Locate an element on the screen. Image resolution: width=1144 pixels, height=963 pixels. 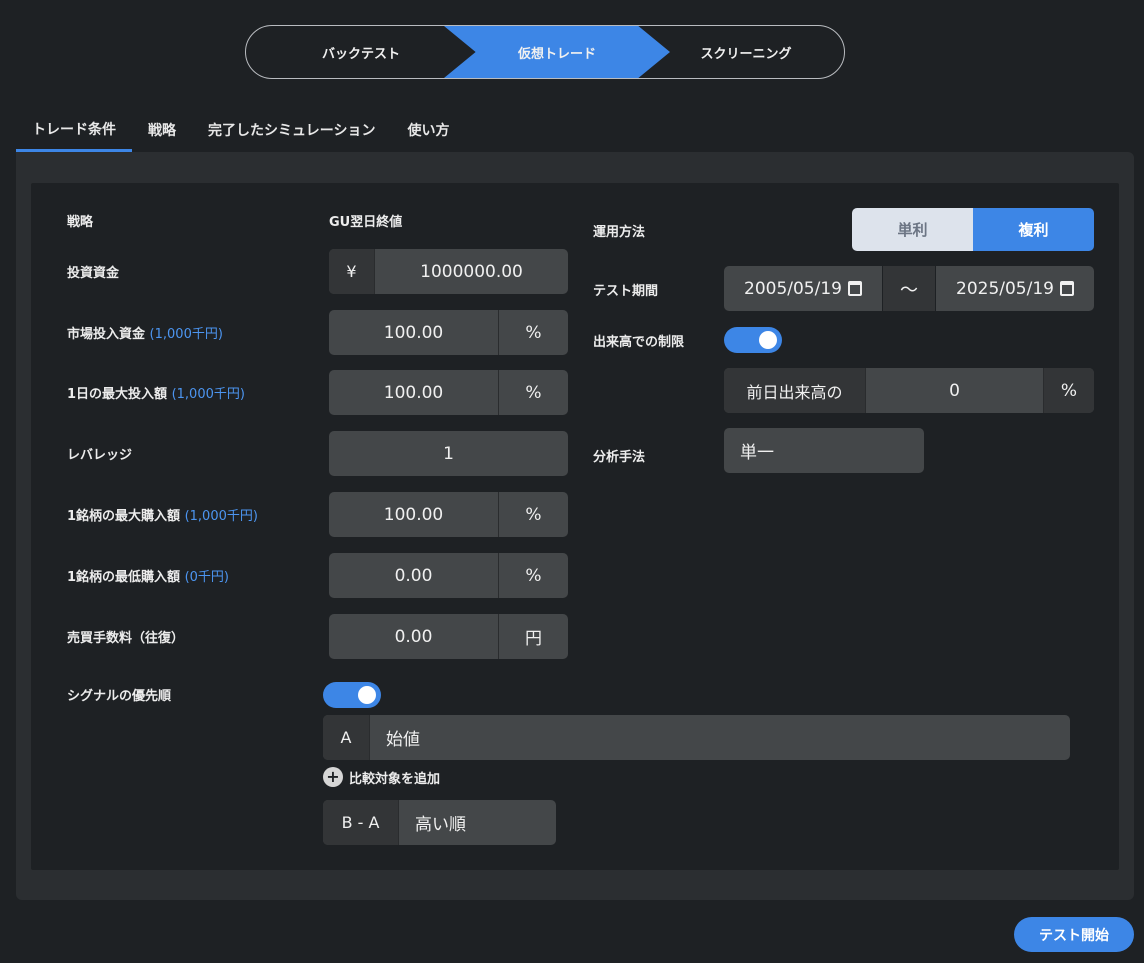
fee-field: 0.00 円 is located at coordinates (448, 636).